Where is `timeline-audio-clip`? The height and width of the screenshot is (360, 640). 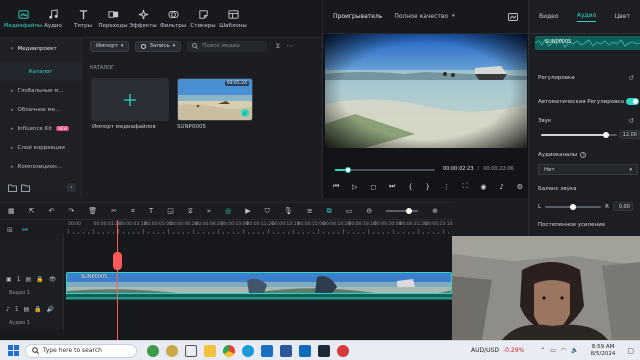
timeline-audio-clip is located at coordinates (259, 296).